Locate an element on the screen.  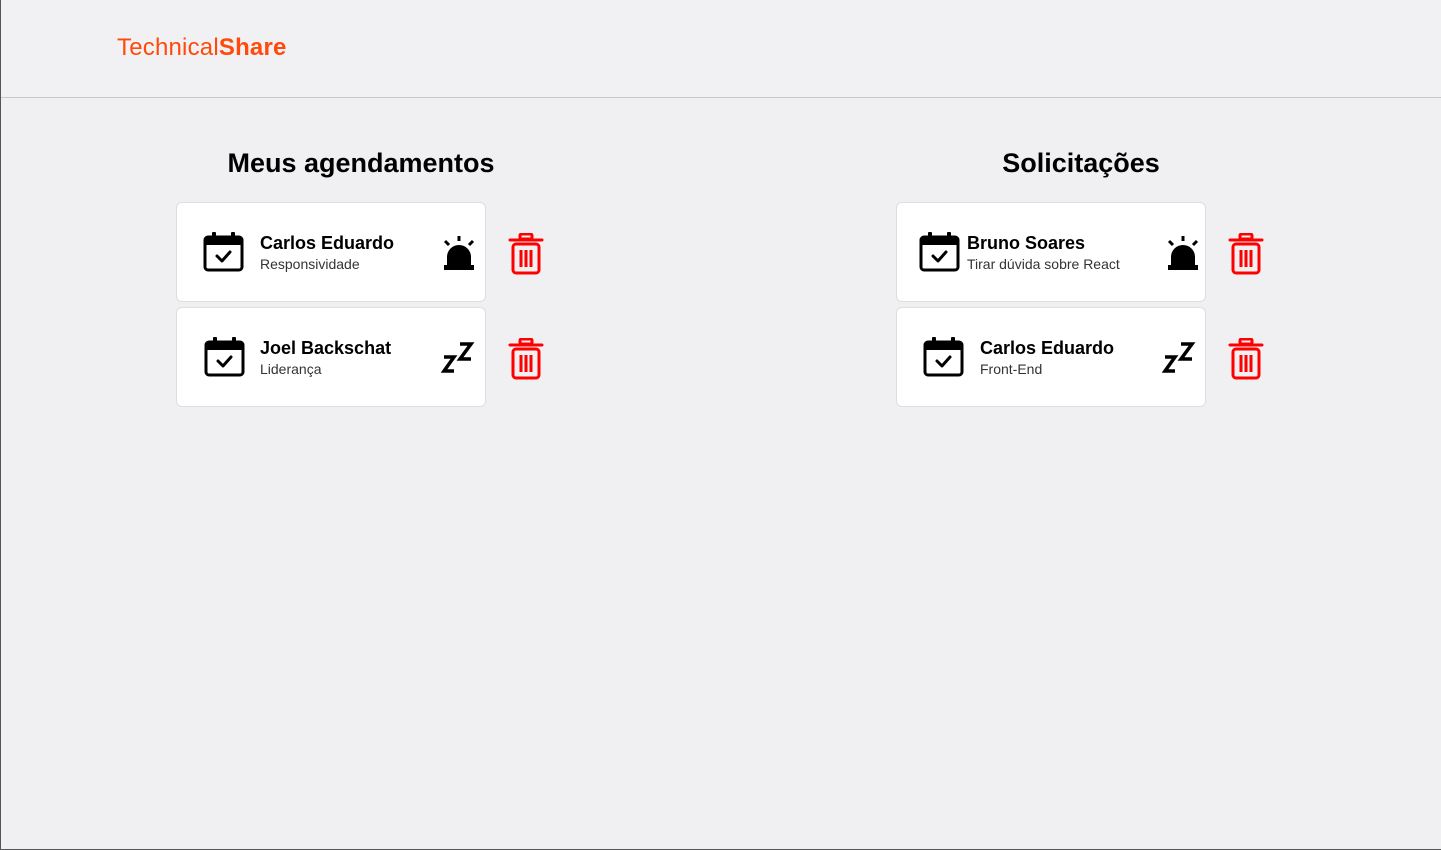
request-card: Bruno Soares Tirar dúvida sobre React is located at coordinates (1051, 252).